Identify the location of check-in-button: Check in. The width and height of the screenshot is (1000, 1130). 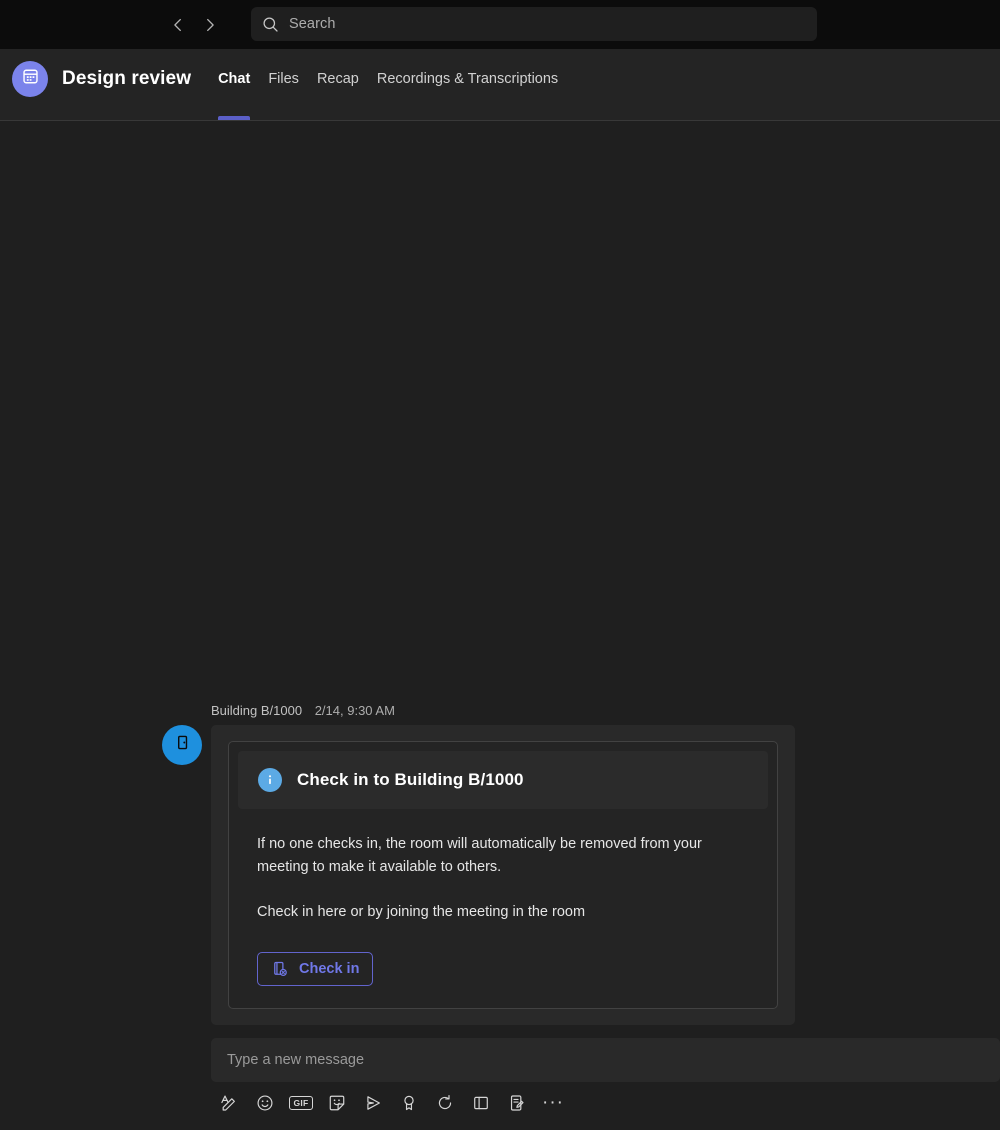
(315, 969).